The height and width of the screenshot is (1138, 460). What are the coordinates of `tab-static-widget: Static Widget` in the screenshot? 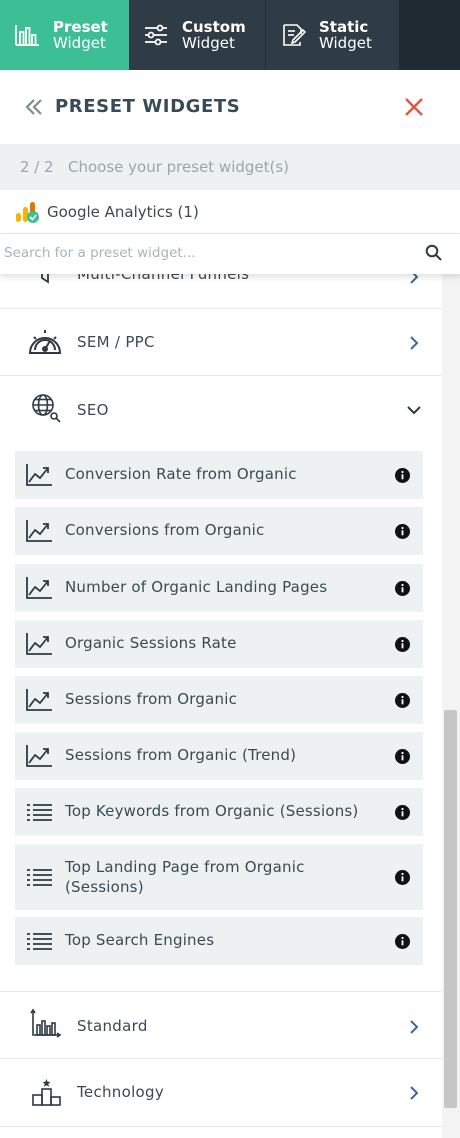 It's located at (332, 35).